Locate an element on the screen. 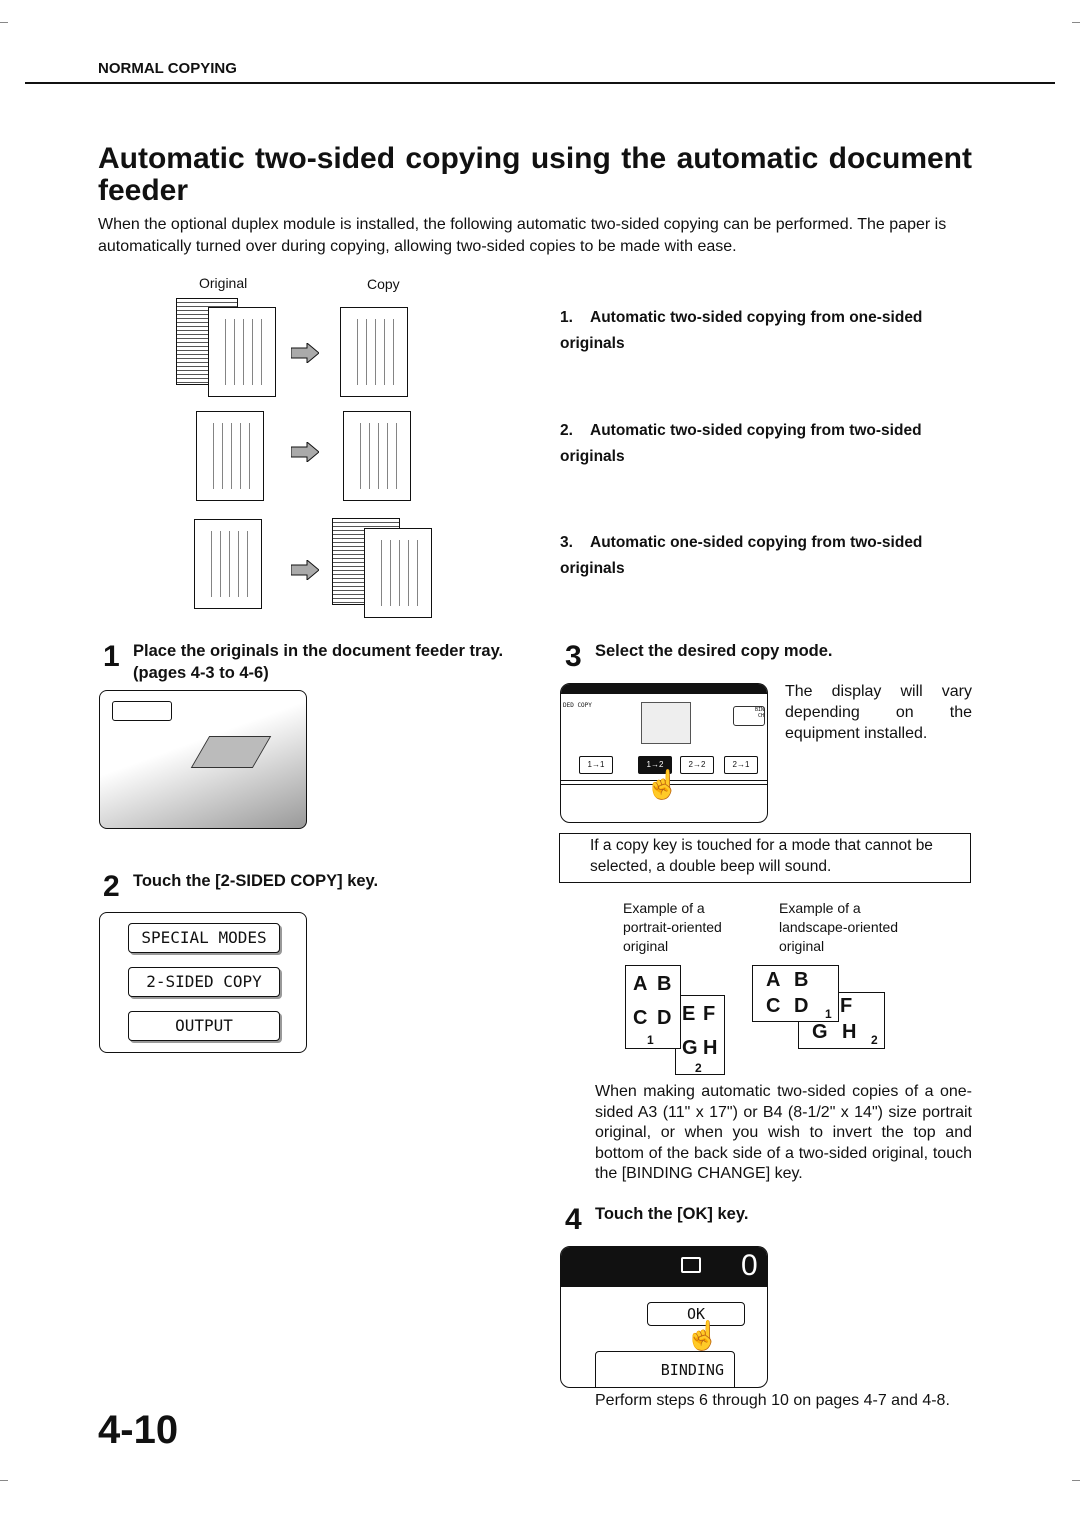 This screenshot has height=1521, width=1080. copy-label: Copy is located at coordinates (383, 284).